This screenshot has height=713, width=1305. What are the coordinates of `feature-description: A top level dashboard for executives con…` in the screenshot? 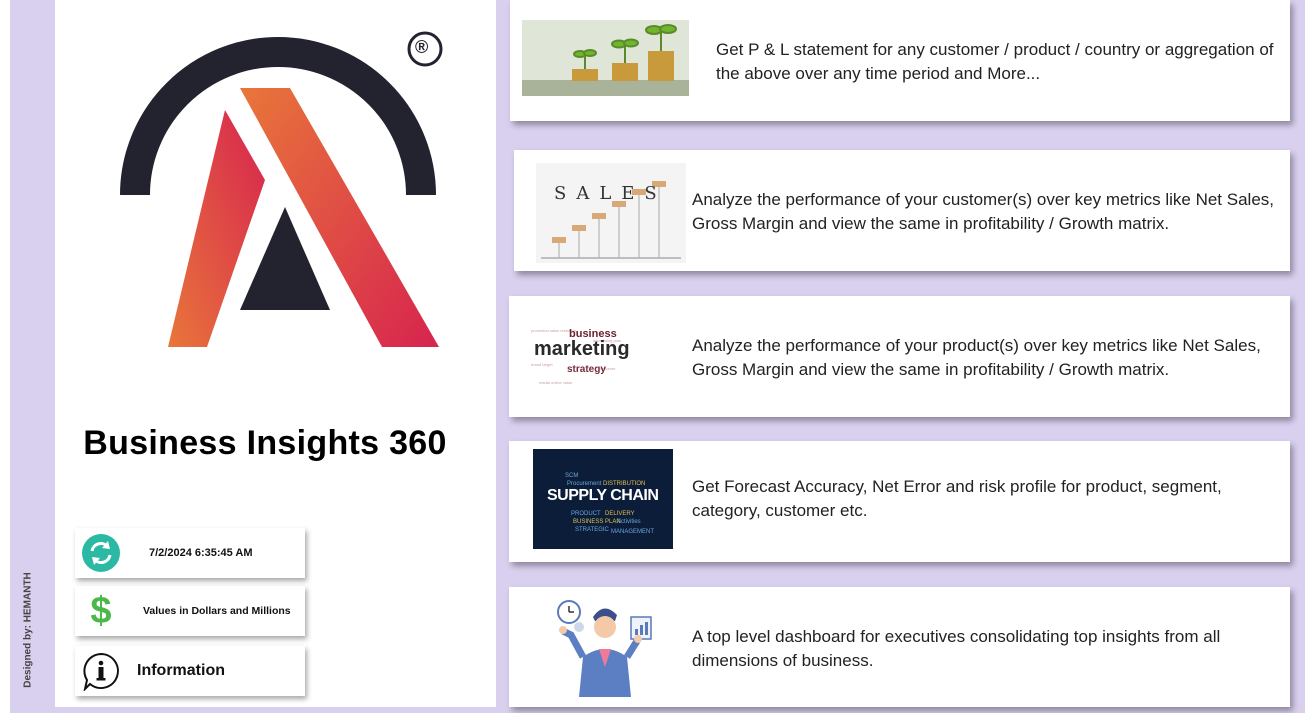 It's located at (956, 648).